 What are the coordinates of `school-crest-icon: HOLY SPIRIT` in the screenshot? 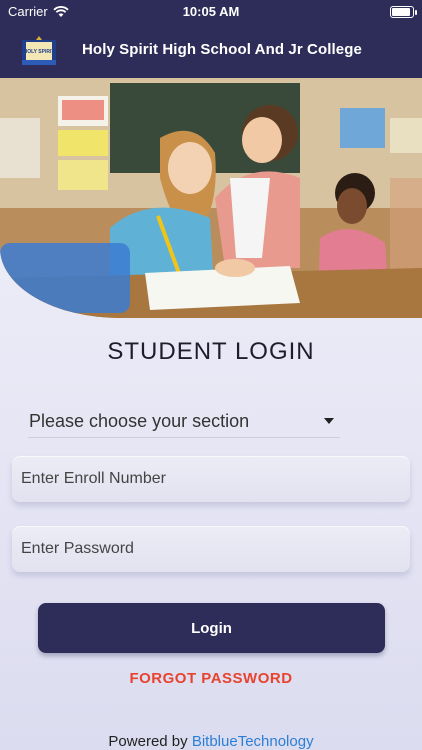 It's located at (39, 50).